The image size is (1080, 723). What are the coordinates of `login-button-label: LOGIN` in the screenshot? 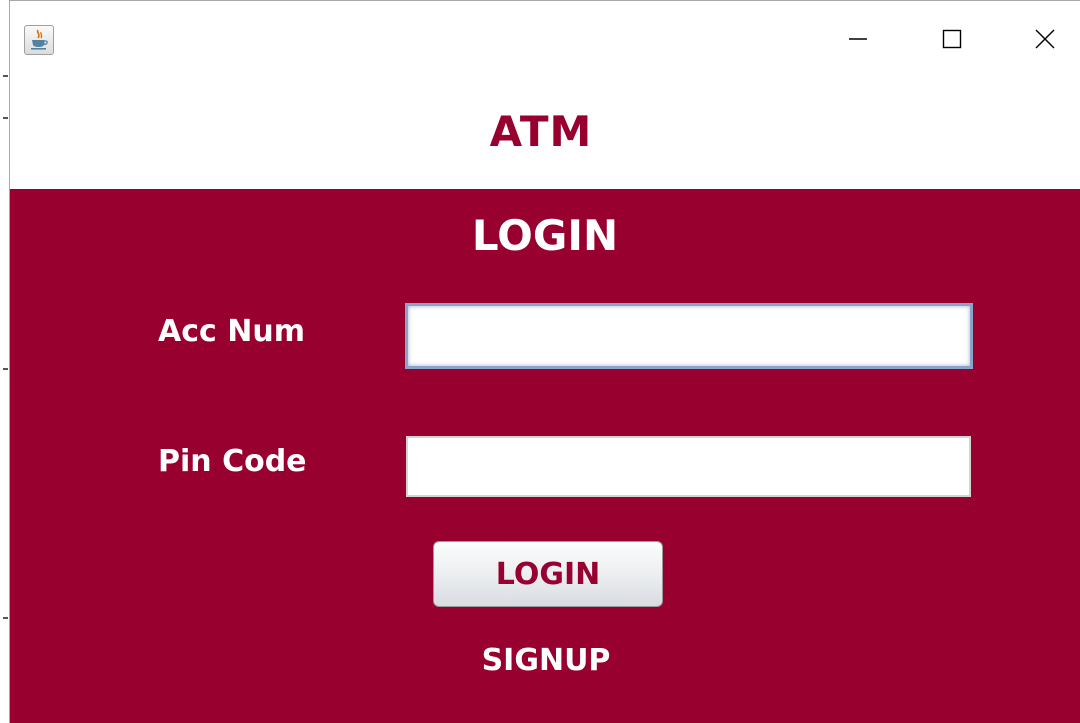 It's located at (548, 574).